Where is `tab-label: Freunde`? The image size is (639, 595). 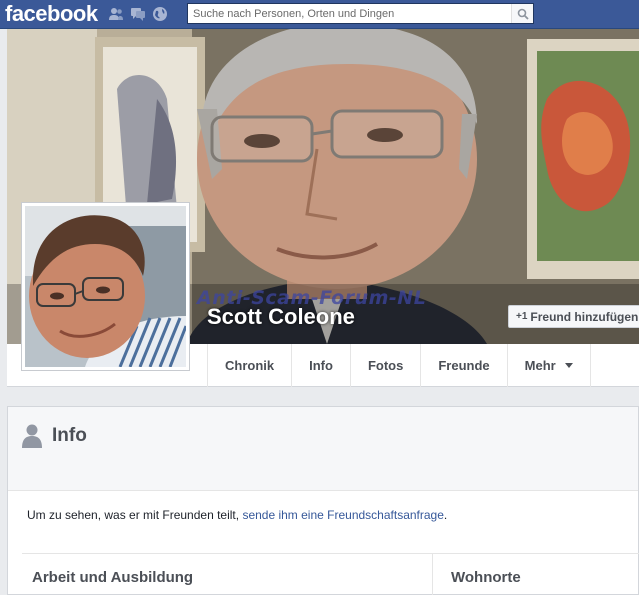
tab-label: Freunde is located at coordinates (464, 365).